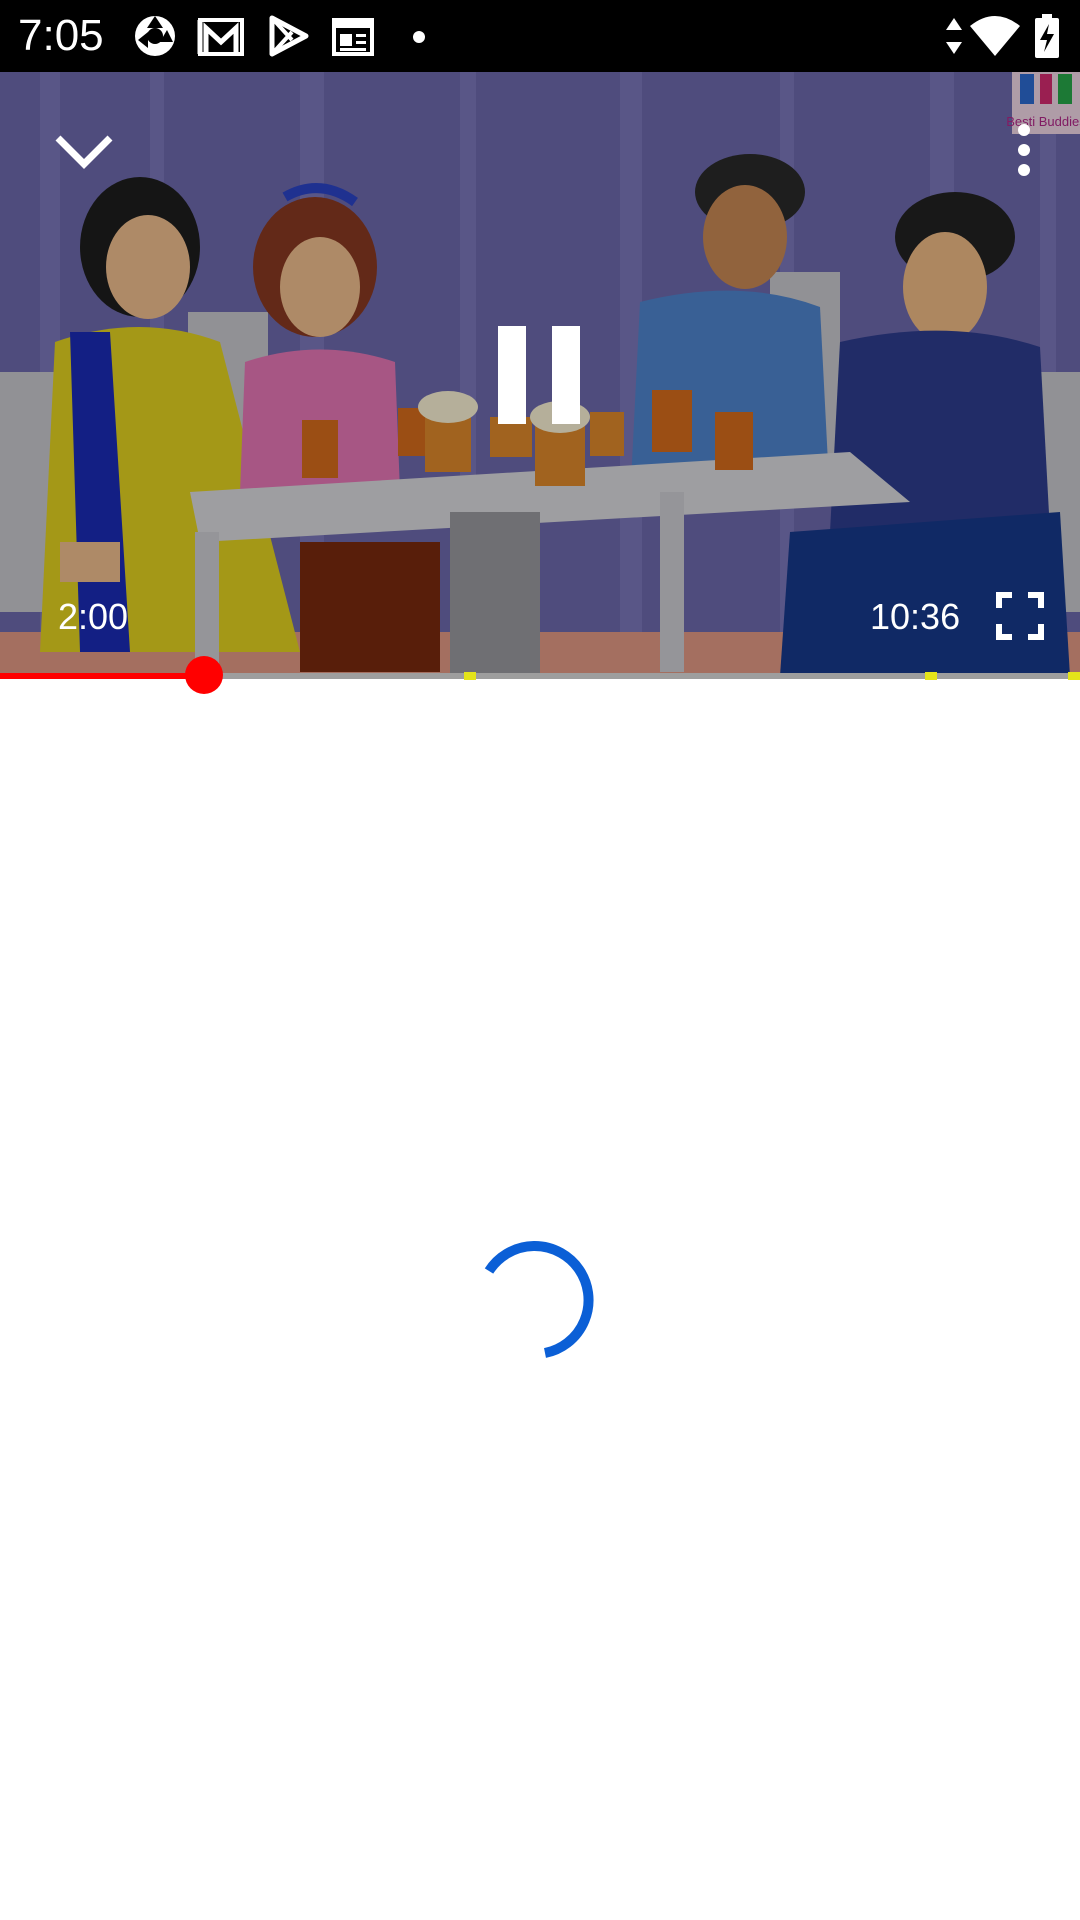  What do you see at coordinates (540, 36) in the screenshot?
I see `status-bar: 7:05` at bounding box center [540, 36].